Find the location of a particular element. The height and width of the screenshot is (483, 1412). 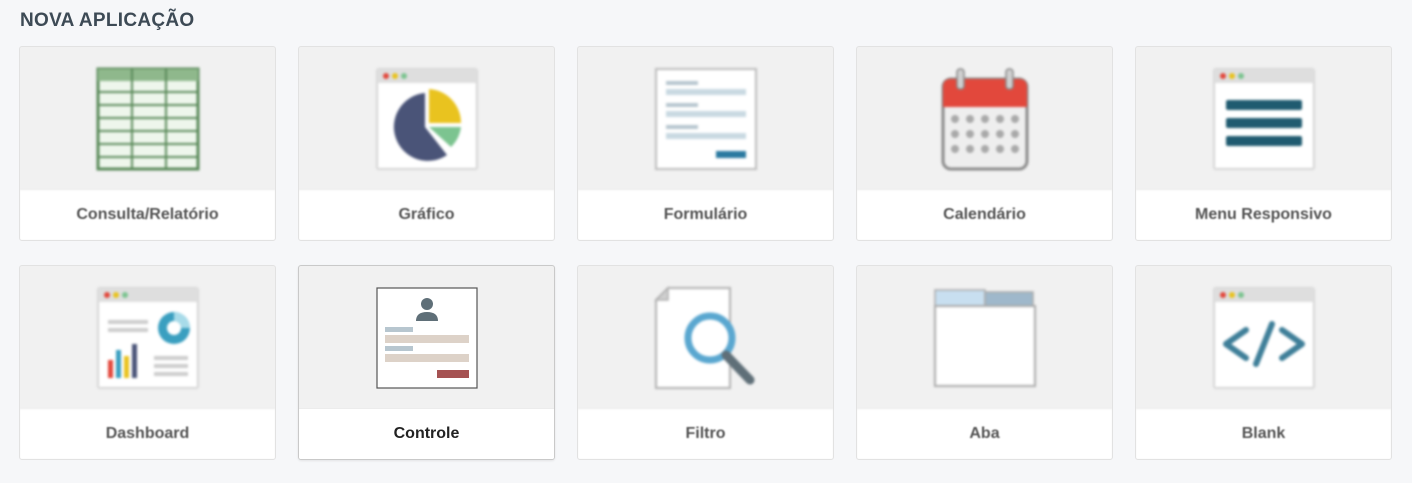

card-label: Filtro is located at coordinates (705, 433).